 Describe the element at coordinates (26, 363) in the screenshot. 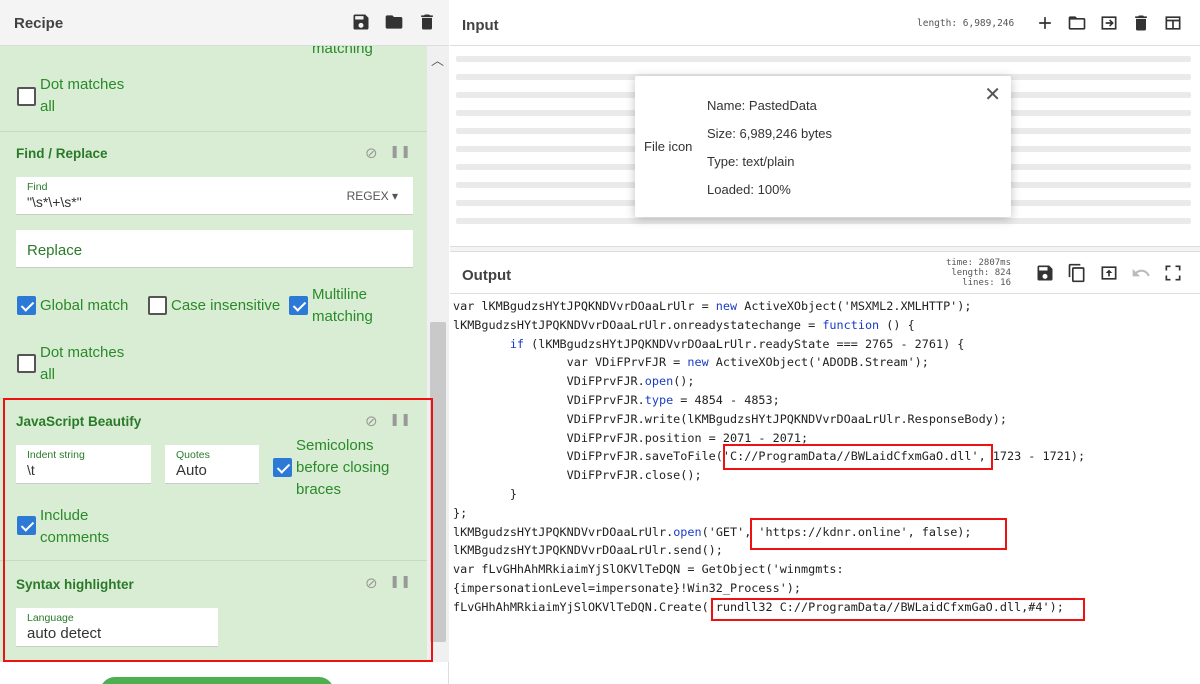

I see `dot-matches-all-checkbox` at that location.